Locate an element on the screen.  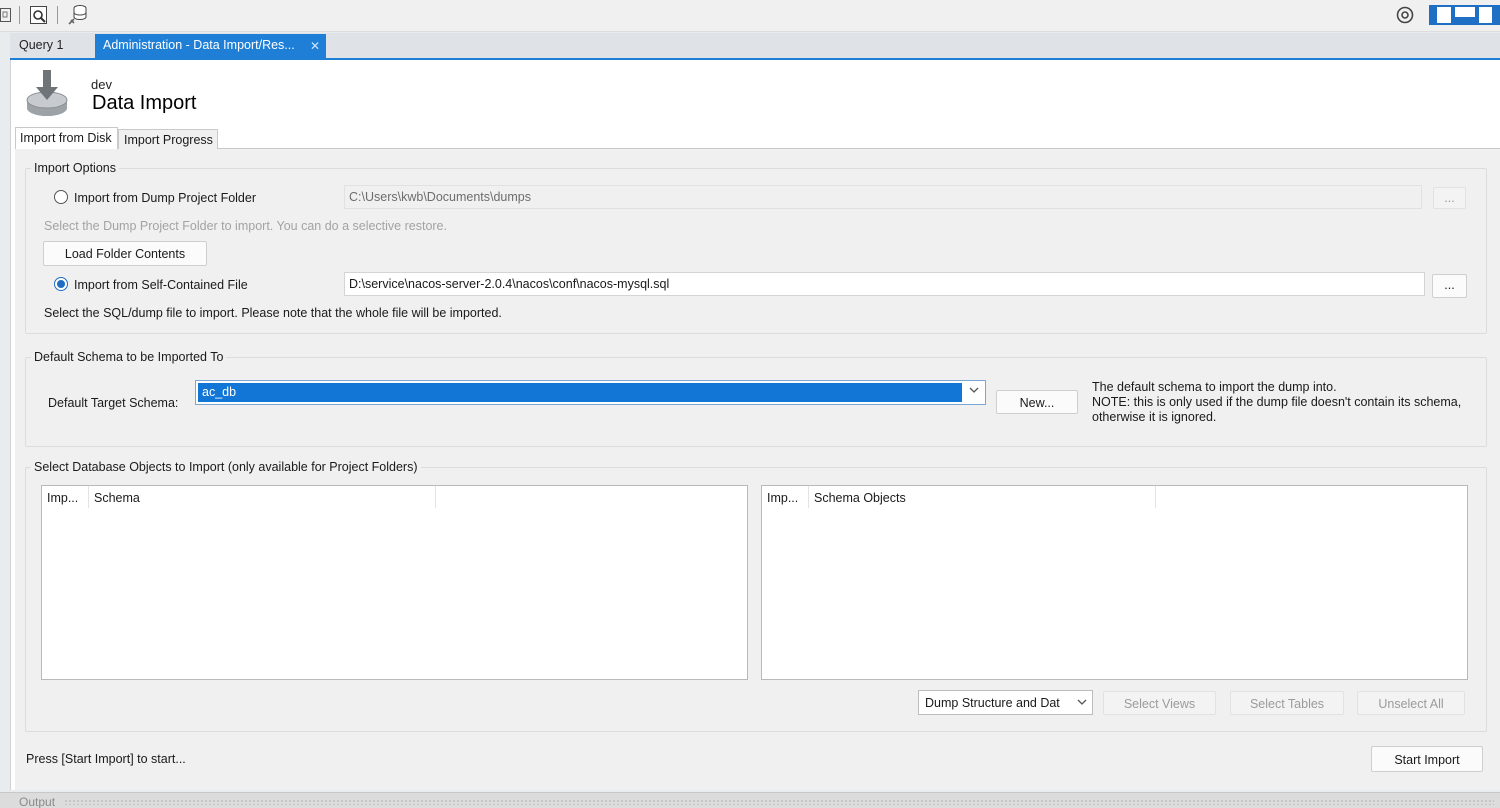
page-title: Data Import is located at coordinates (144, 103).